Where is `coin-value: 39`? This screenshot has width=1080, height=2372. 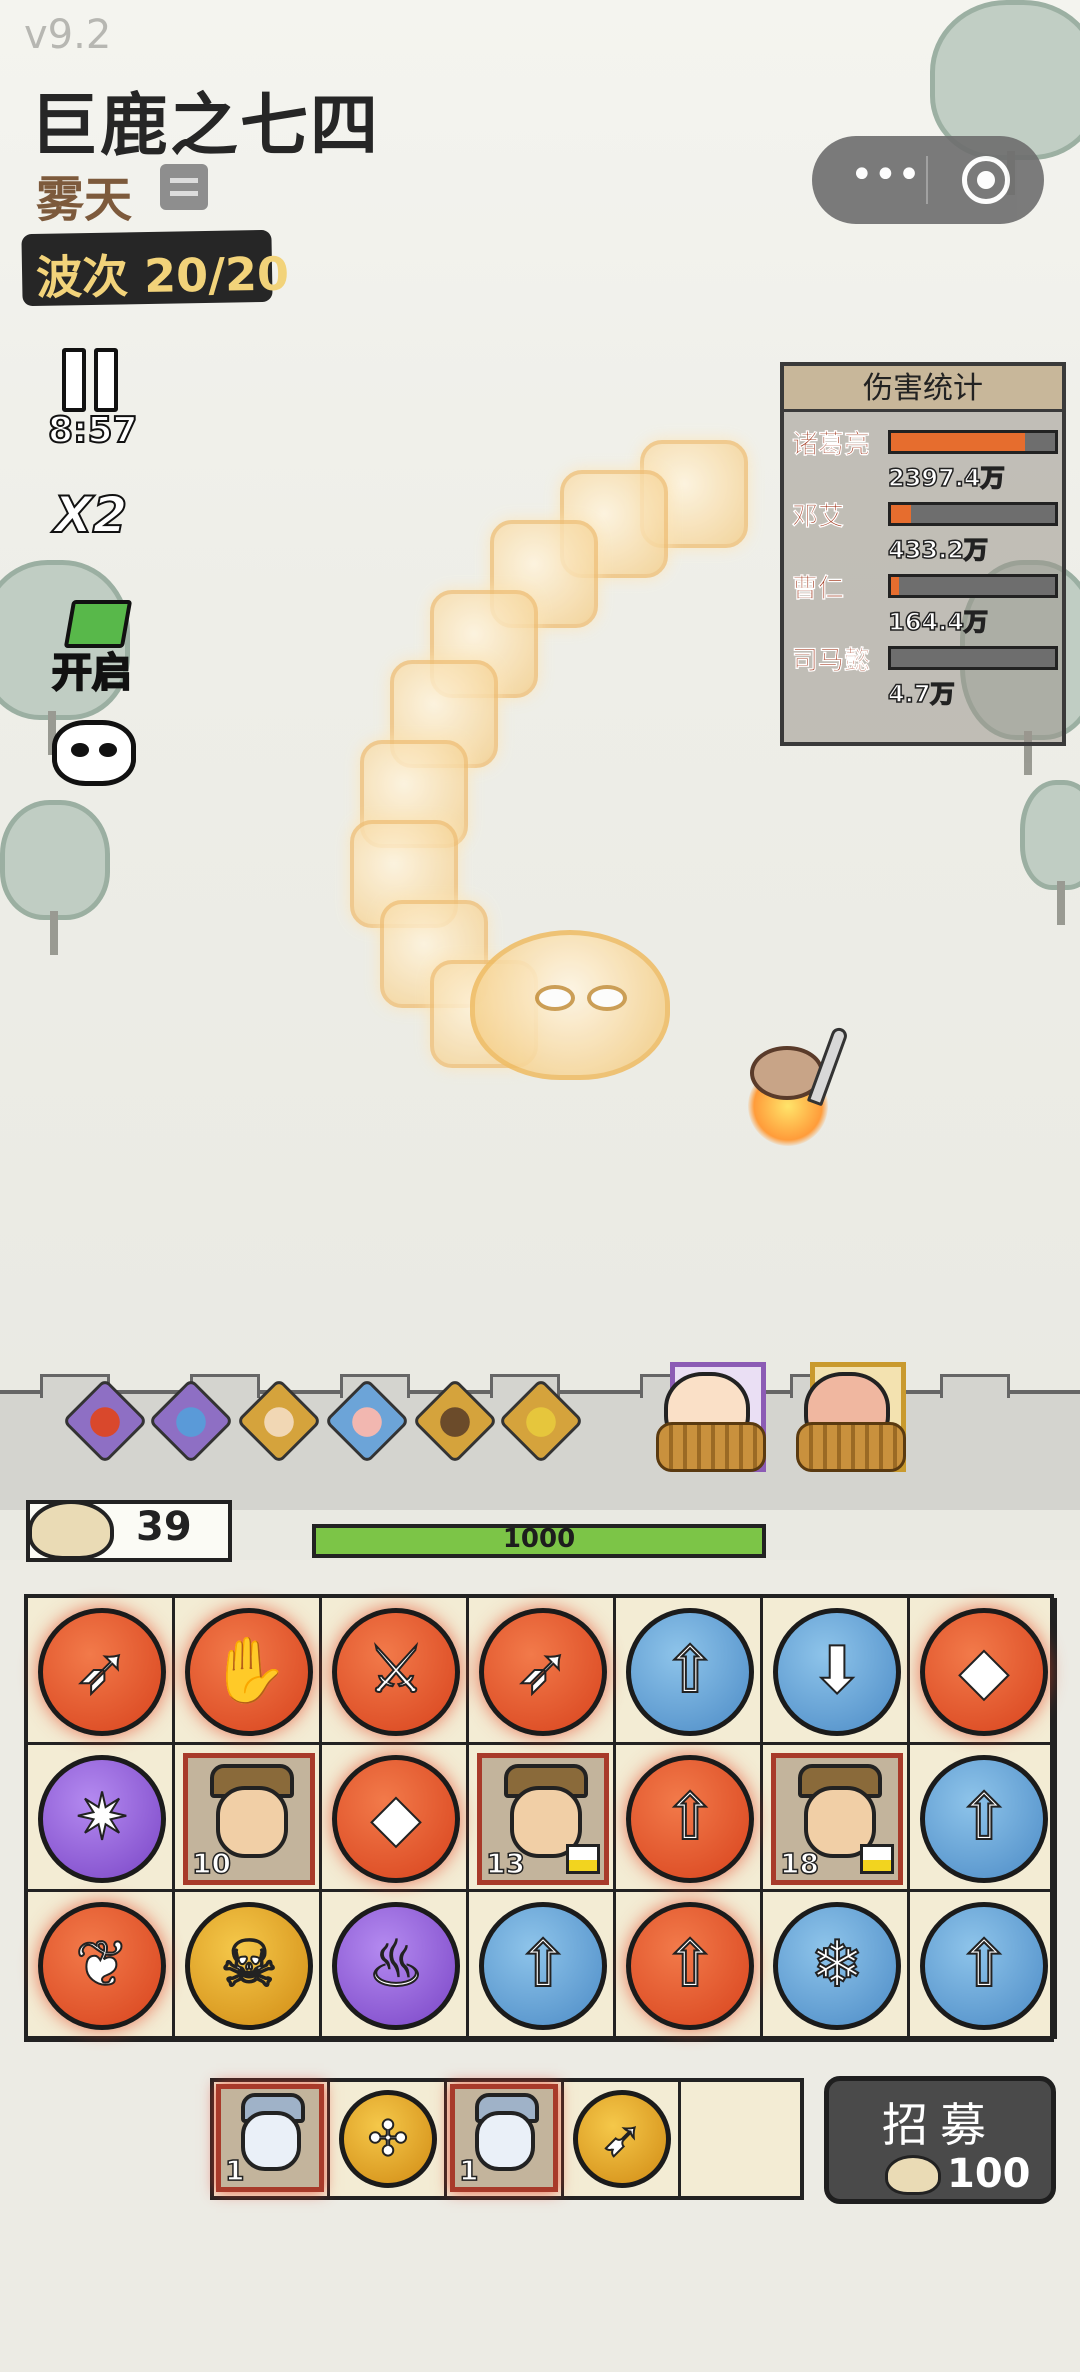
coin-value: 39 is located at coordinates (164, 1527).